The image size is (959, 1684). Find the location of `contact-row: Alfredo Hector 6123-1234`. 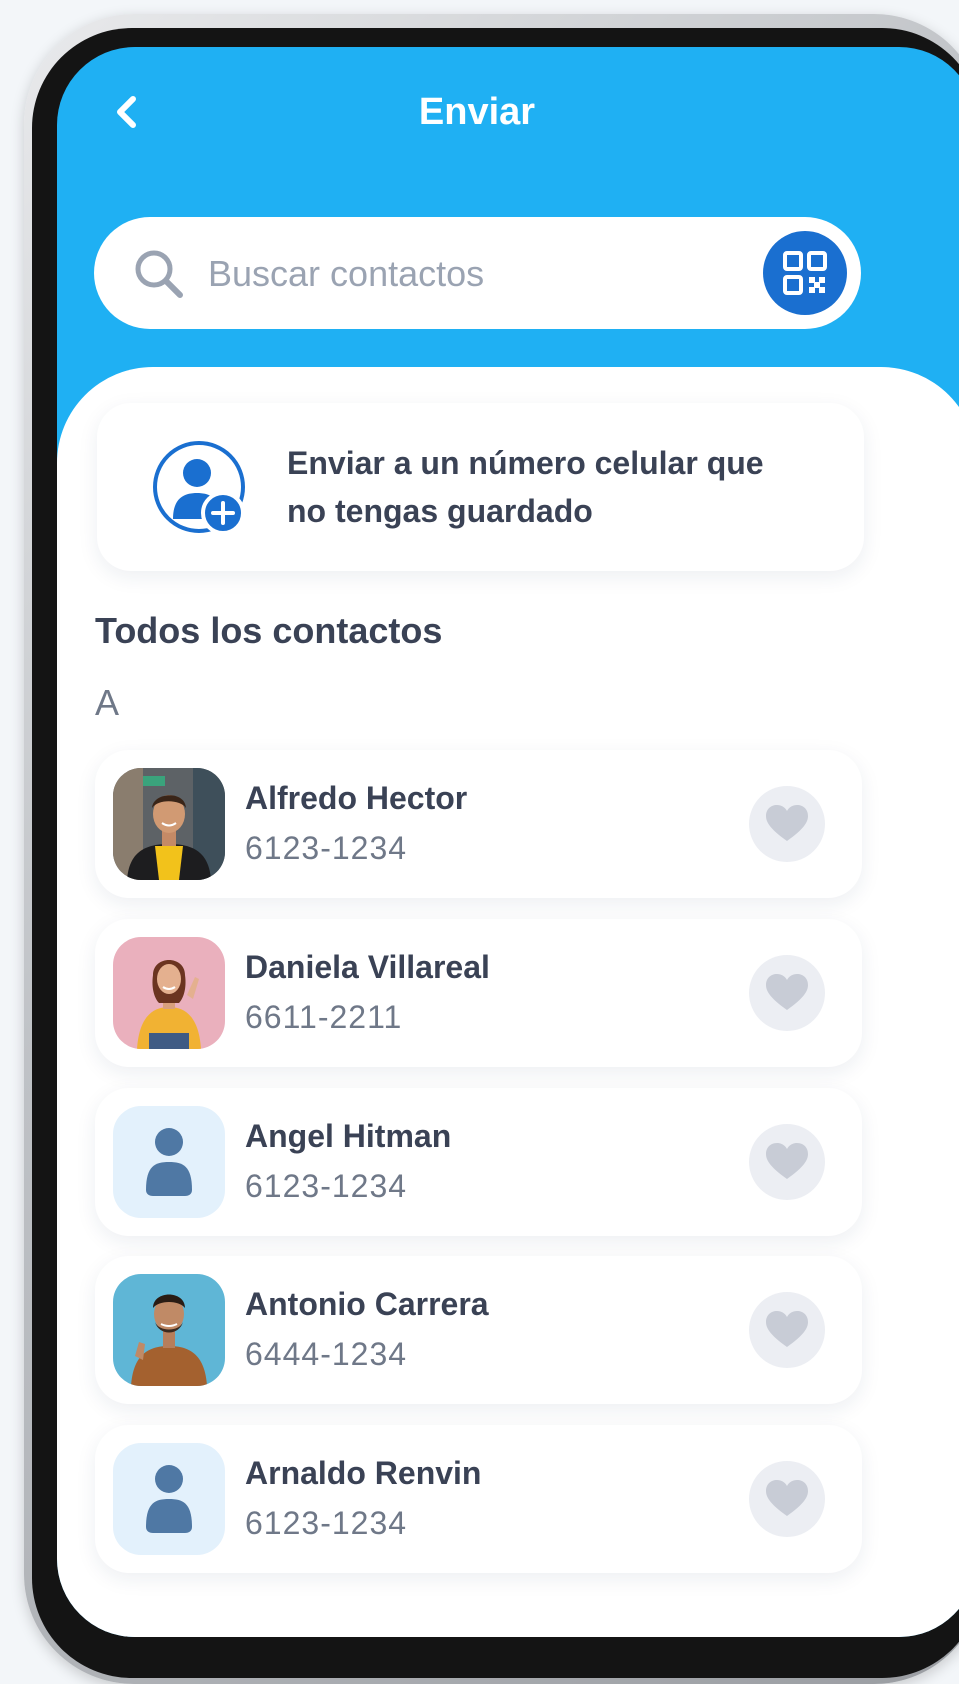

contact-row: Alfredo Hector 6123-1234 is located at coordinates (478, 824).